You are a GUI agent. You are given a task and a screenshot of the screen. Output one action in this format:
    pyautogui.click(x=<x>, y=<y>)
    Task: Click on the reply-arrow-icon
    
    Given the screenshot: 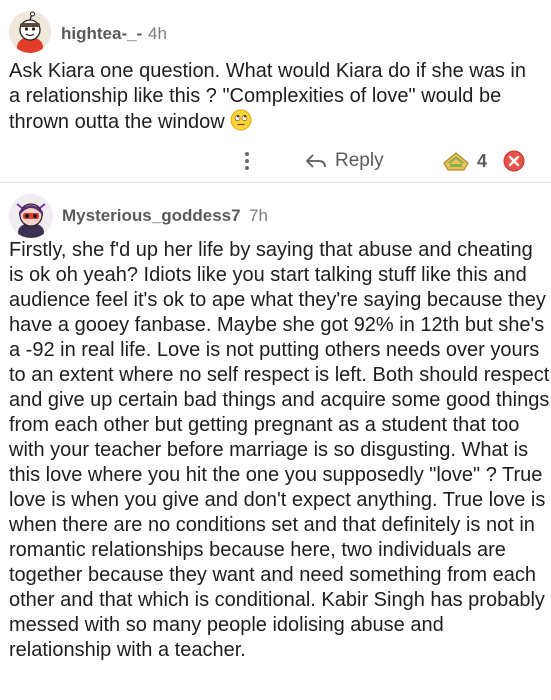 What is the action you would take?
    pyautogui.click(x=316, y=161)
    